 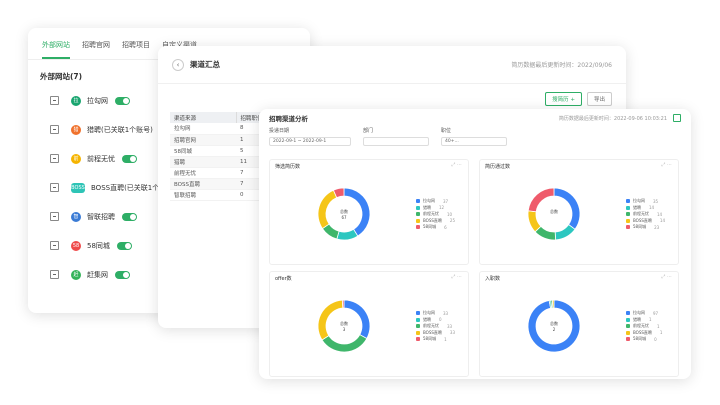 I want to click on site-name: 猎聘(已关联1个账号), so click(x=120, y=129).